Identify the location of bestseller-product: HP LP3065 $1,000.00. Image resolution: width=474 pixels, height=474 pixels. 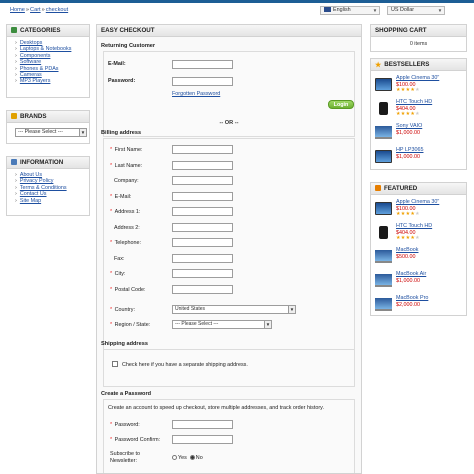
(419, 159).